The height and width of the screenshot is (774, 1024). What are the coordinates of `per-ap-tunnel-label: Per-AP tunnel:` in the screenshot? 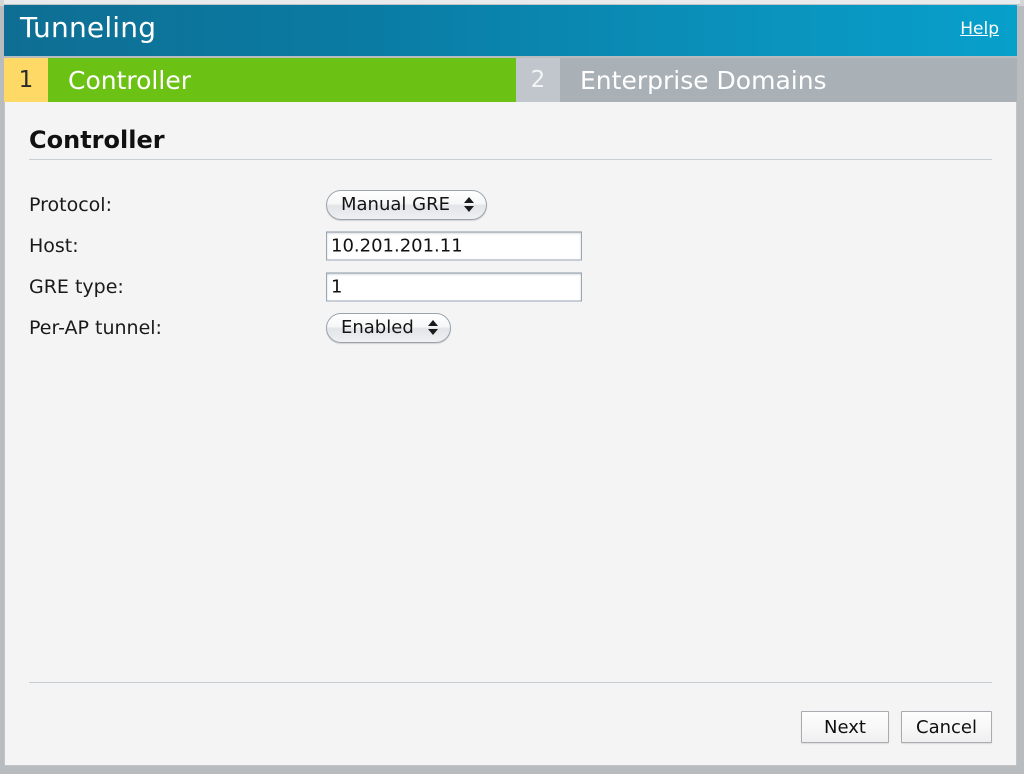 It's located at (95, 327).